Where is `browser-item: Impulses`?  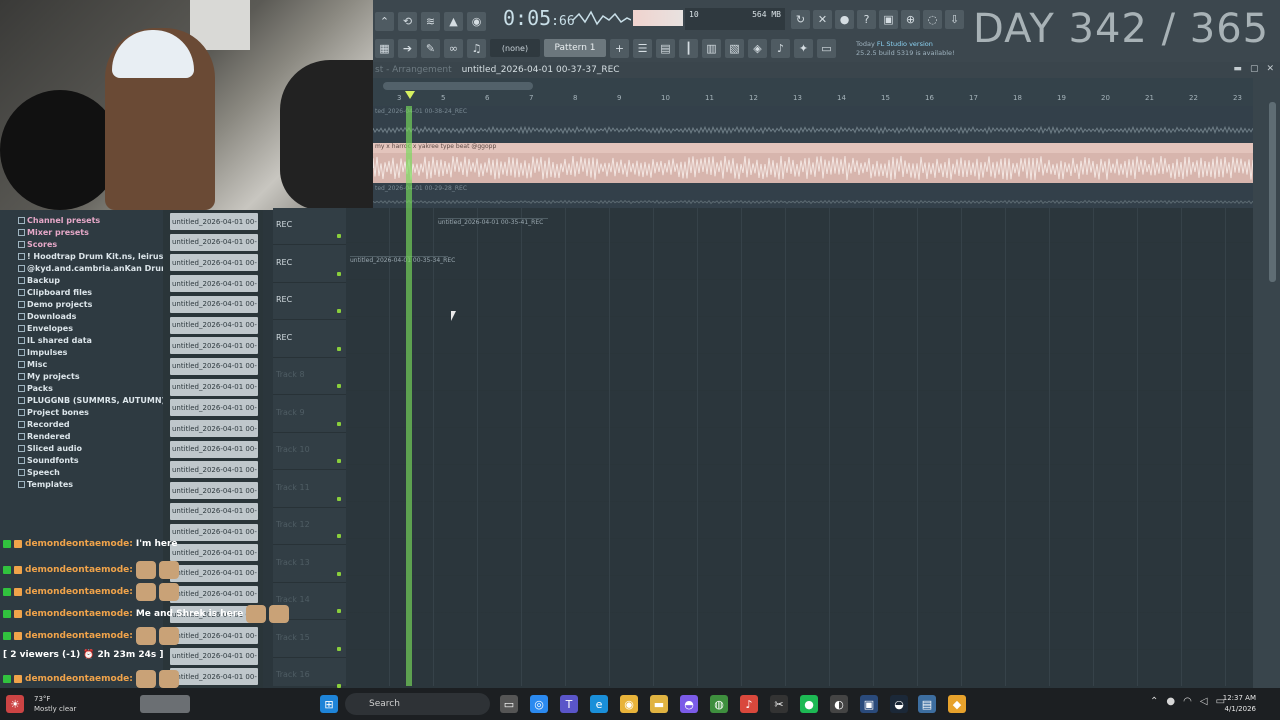 browser-item: Impulses is located at coordinates (42, 352).